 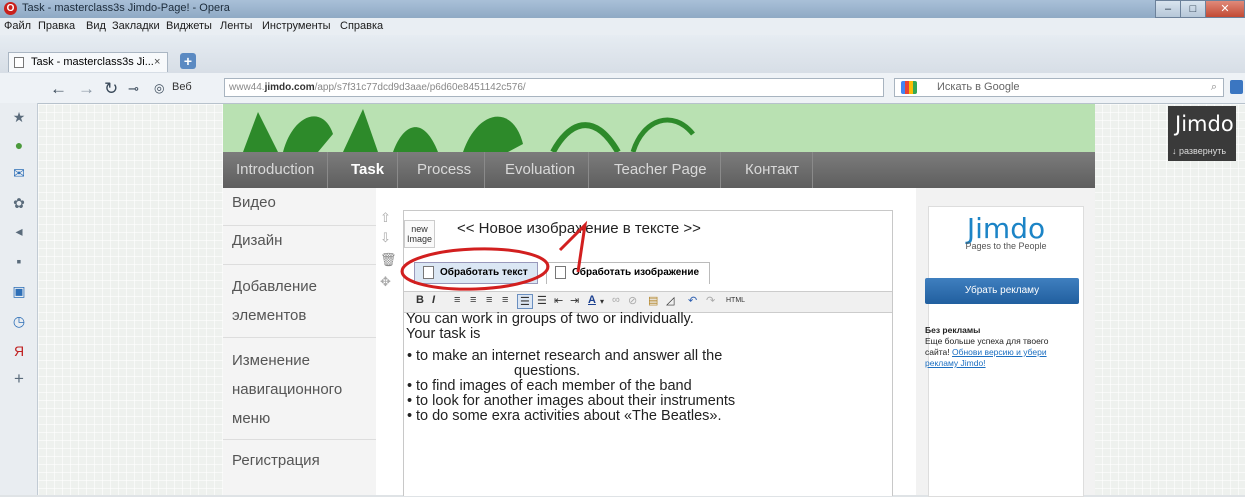 What do you see at coordinates (953, 330) in the screenshot?
I see `no-ads-title: Без рекламы` at bounding box center [953, 330].